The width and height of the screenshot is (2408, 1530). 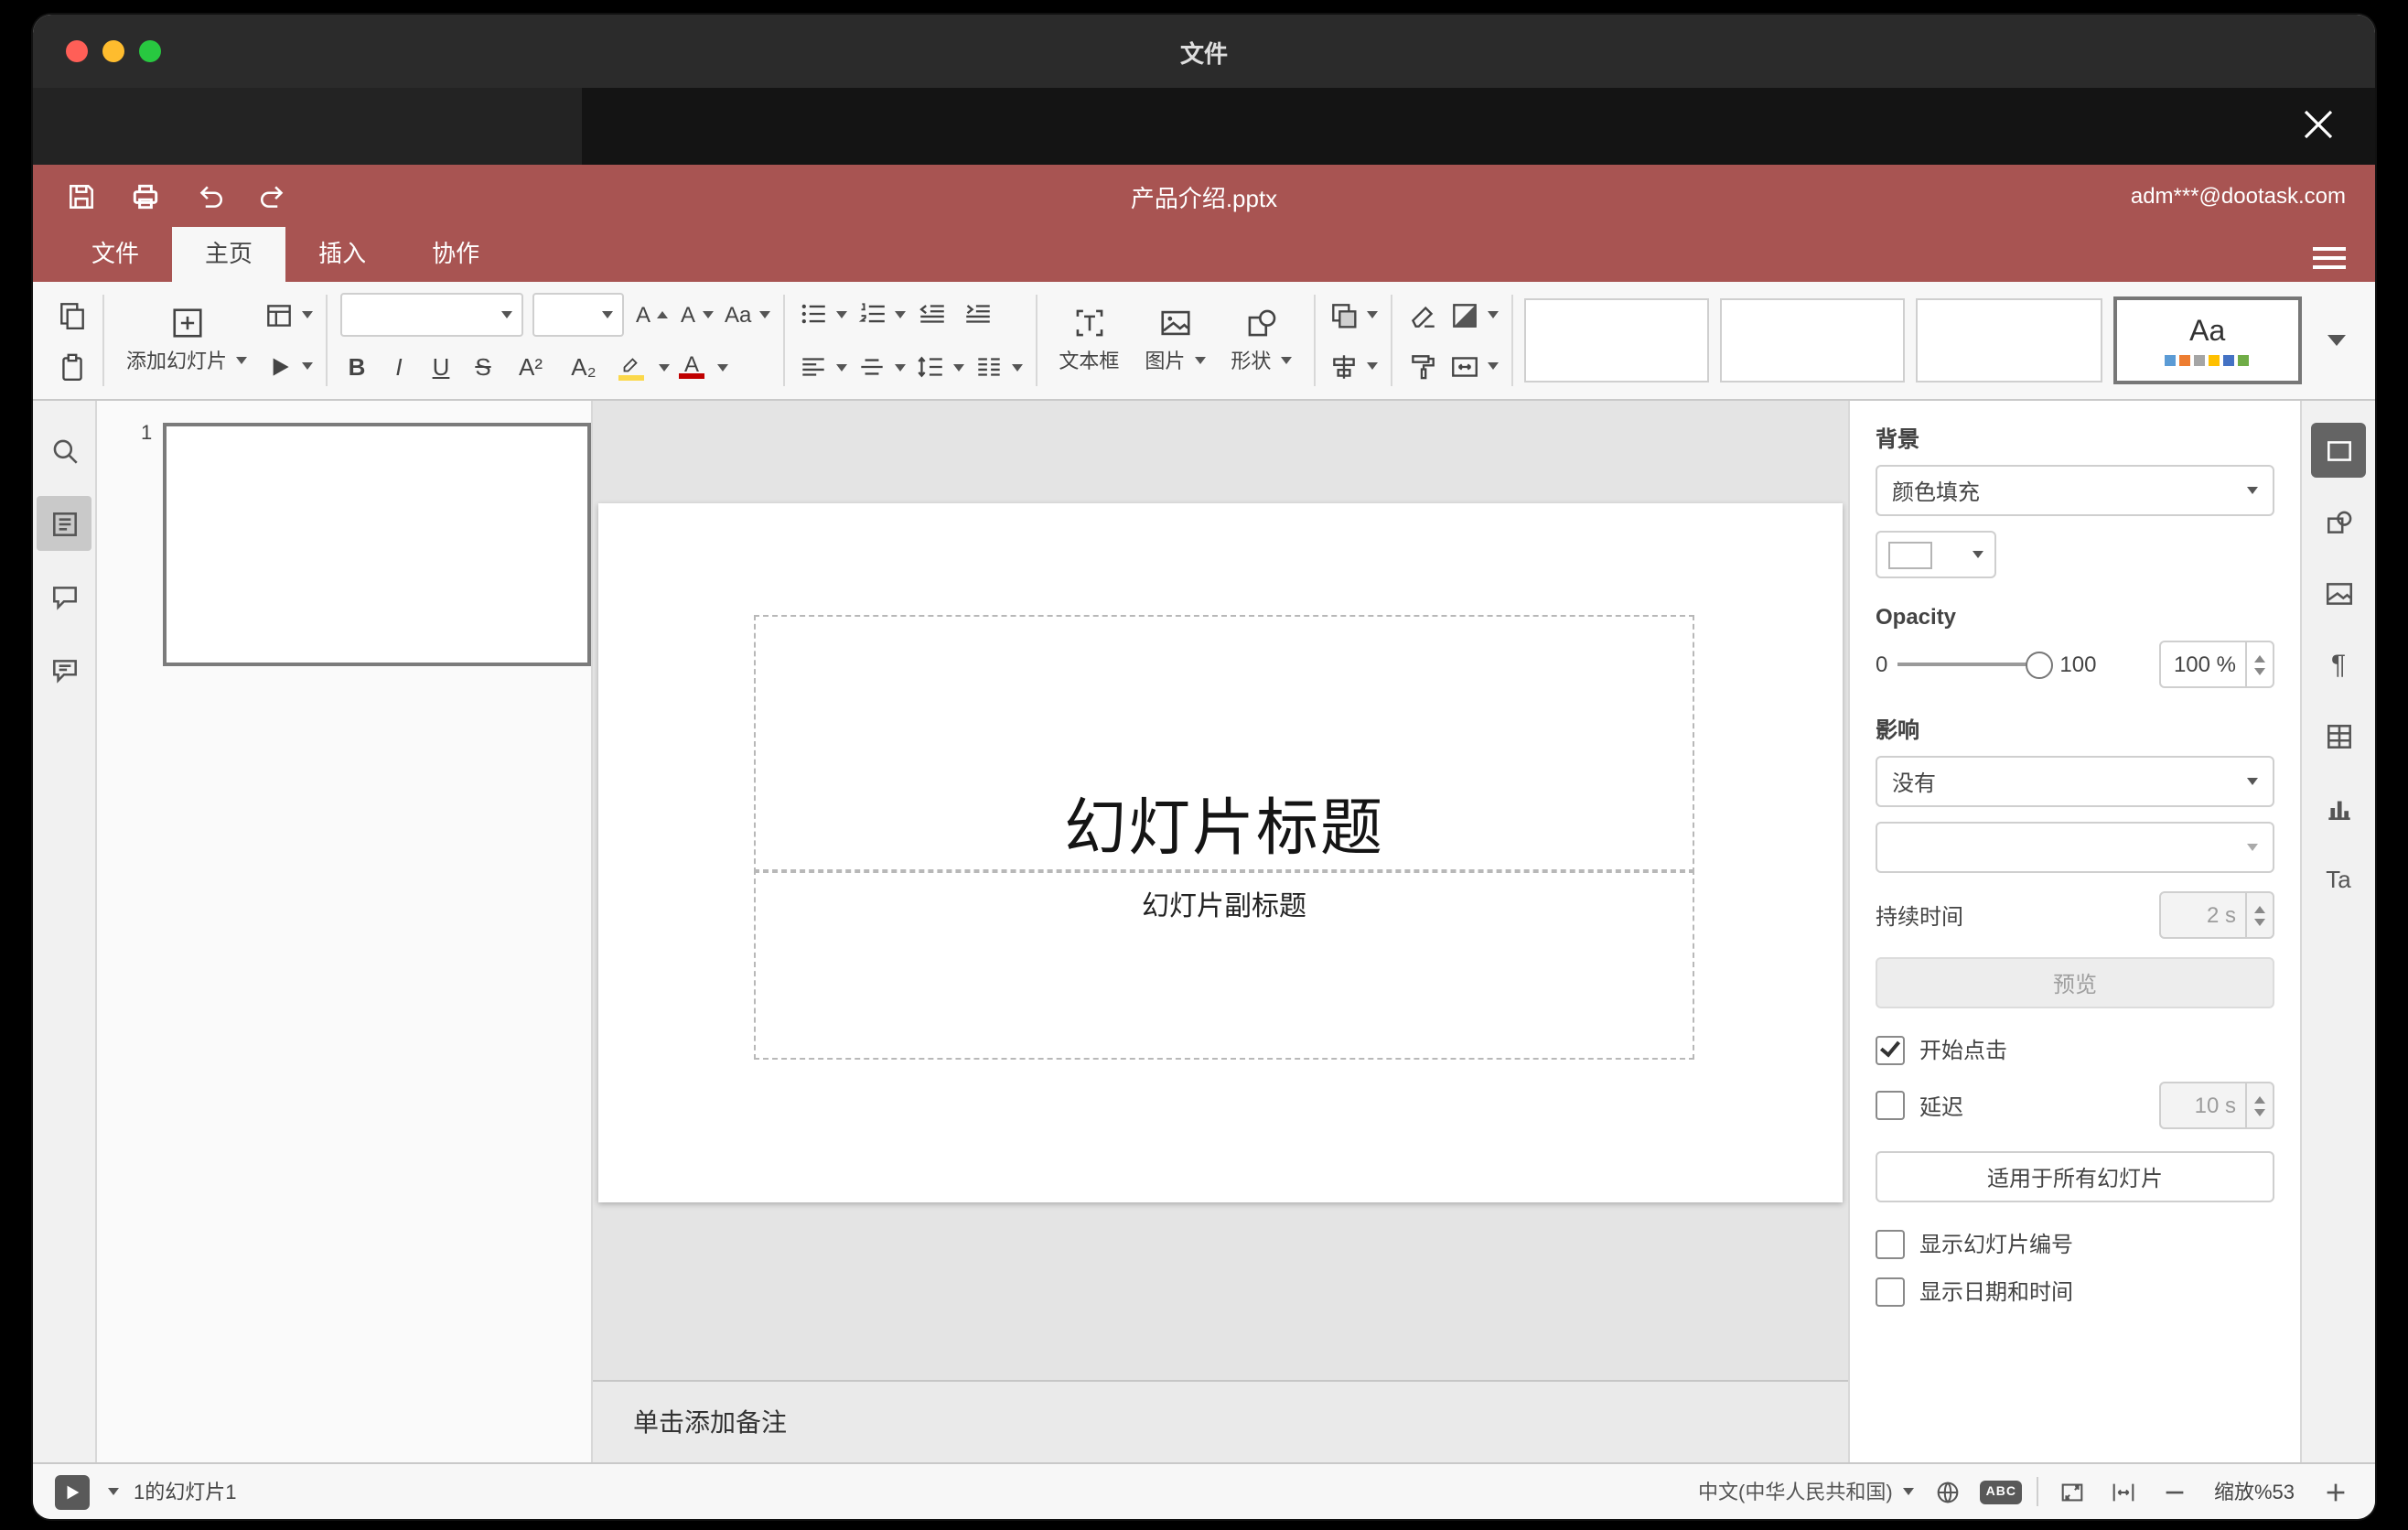 I want to click on duration-spinner: 2 s, so click(x=2216, y=915).